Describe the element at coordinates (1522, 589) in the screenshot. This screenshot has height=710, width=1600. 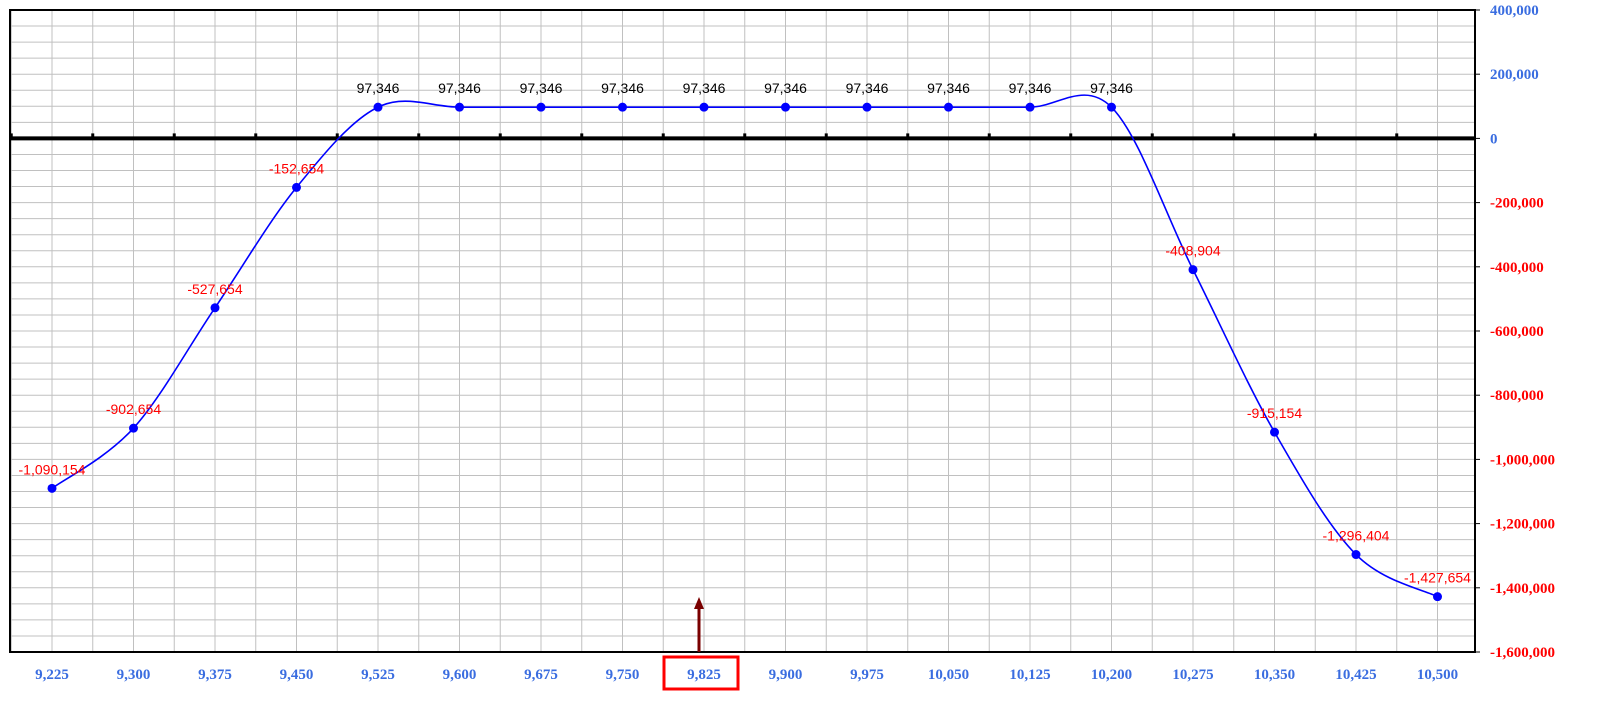
I see `y-tick-label: -1,400,000` at that location.